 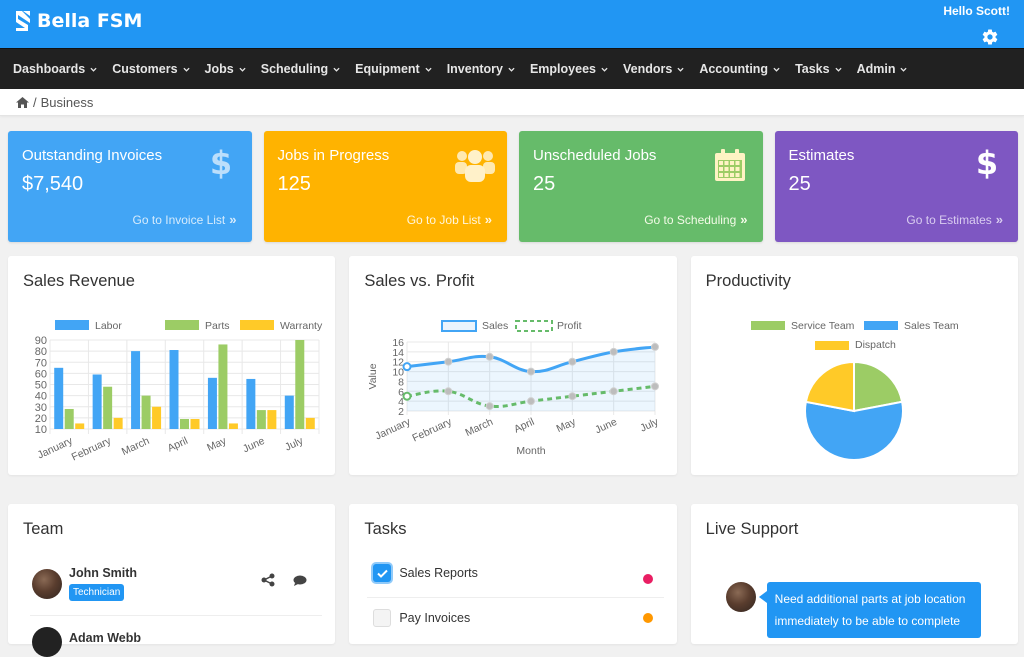 I want to click on chat-icon, so click(x=300, y=581).